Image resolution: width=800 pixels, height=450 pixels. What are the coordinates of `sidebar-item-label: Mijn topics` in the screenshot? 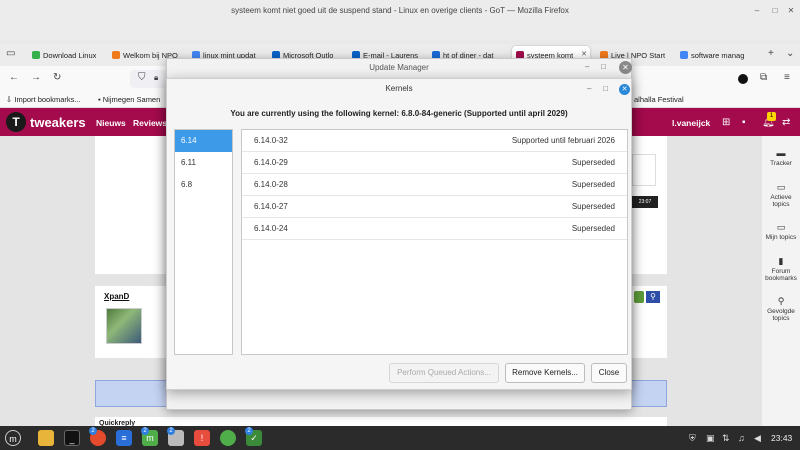 It's located at (781, 237).